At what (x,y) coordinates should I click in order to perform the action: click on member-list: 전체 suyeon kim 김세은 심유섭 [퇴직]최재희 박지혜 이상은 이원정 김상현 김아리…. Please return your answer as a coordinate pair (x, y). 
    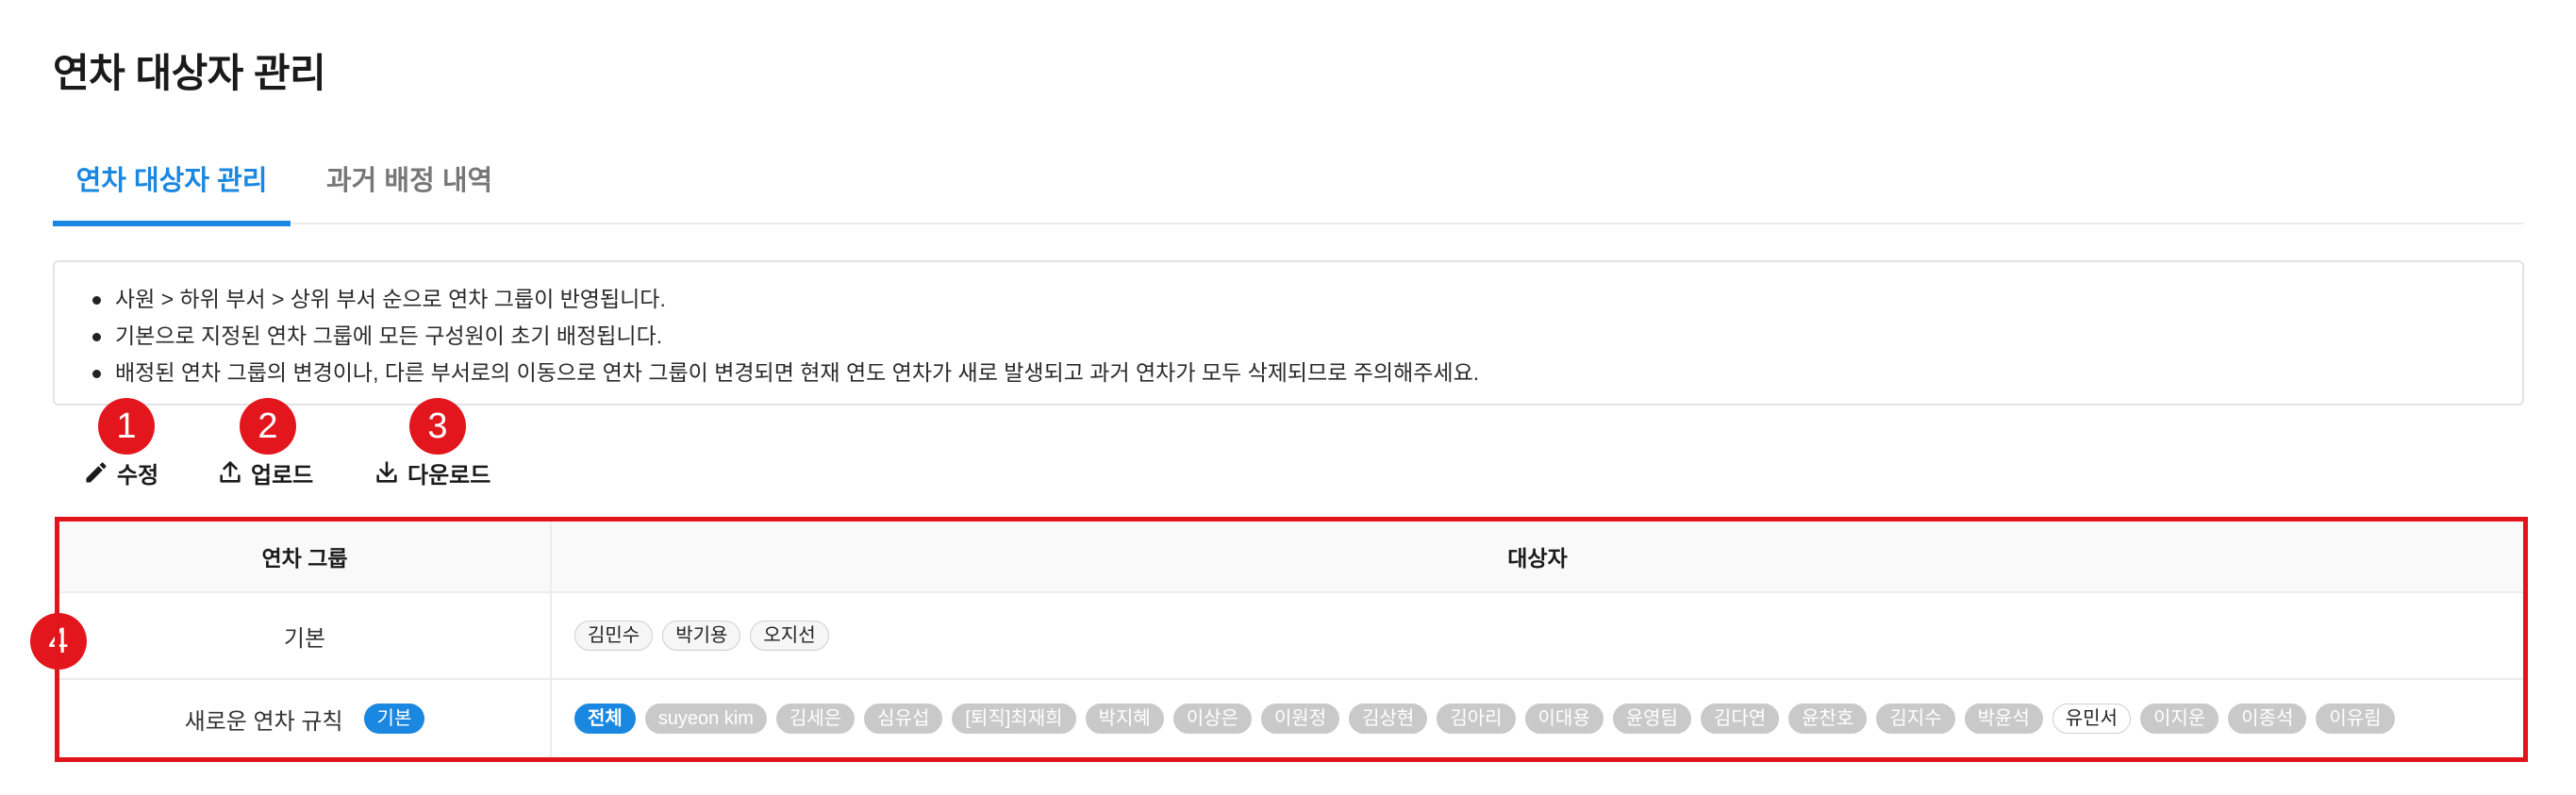
    Looking at the image, I should click on (1538, 718).